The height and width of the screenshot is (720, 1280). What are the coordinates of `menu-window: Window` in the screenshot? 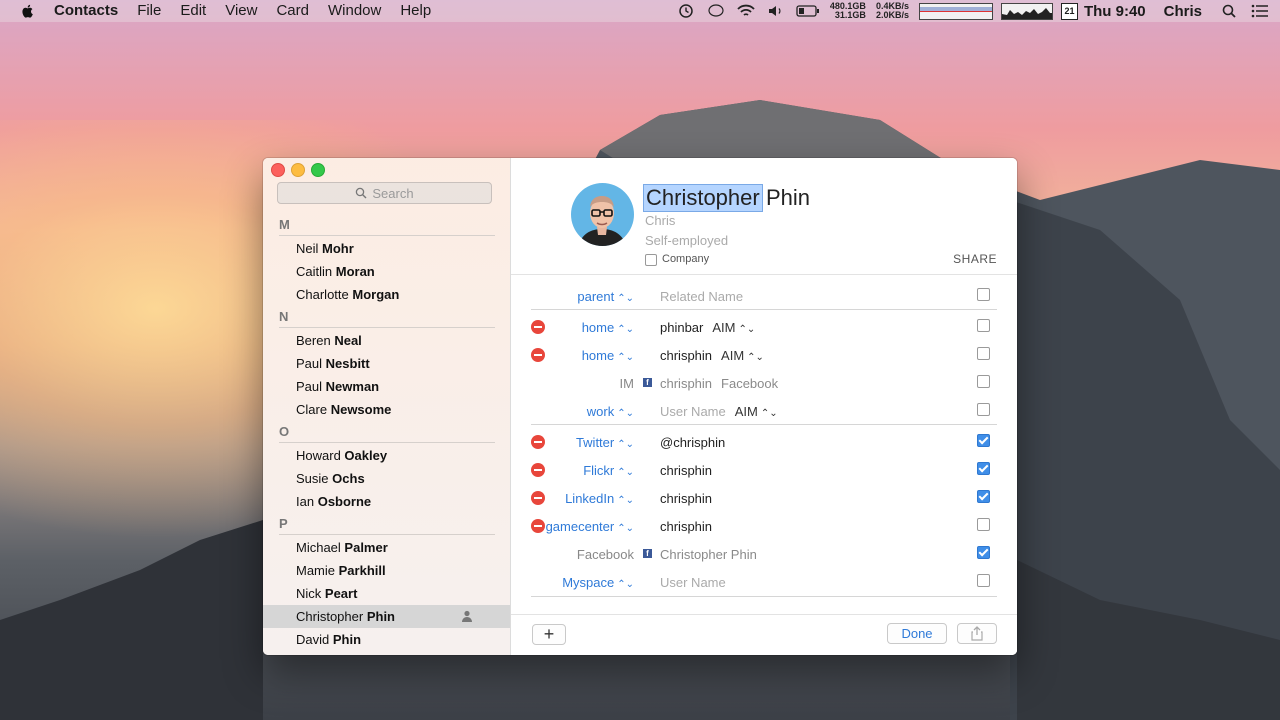 It's located at (354, 11).